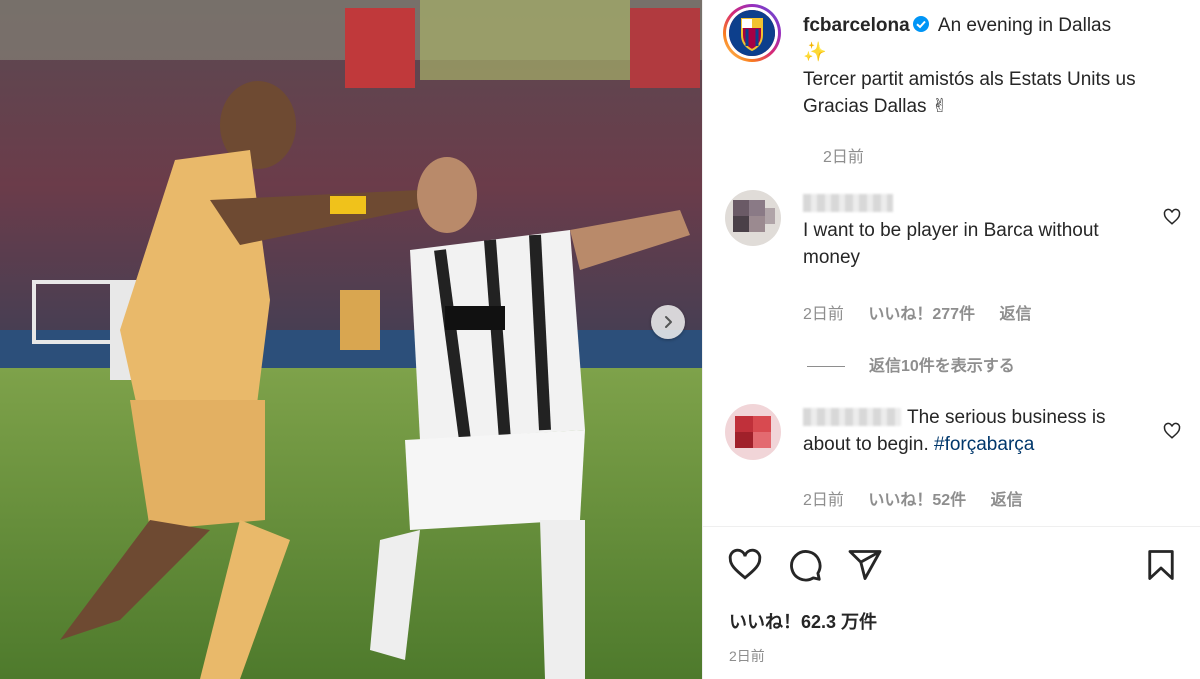 The image size is (1200, 679). Describe the element at coordinates (957, 566) in the screenshot. I see `post-action-bar` at that location.